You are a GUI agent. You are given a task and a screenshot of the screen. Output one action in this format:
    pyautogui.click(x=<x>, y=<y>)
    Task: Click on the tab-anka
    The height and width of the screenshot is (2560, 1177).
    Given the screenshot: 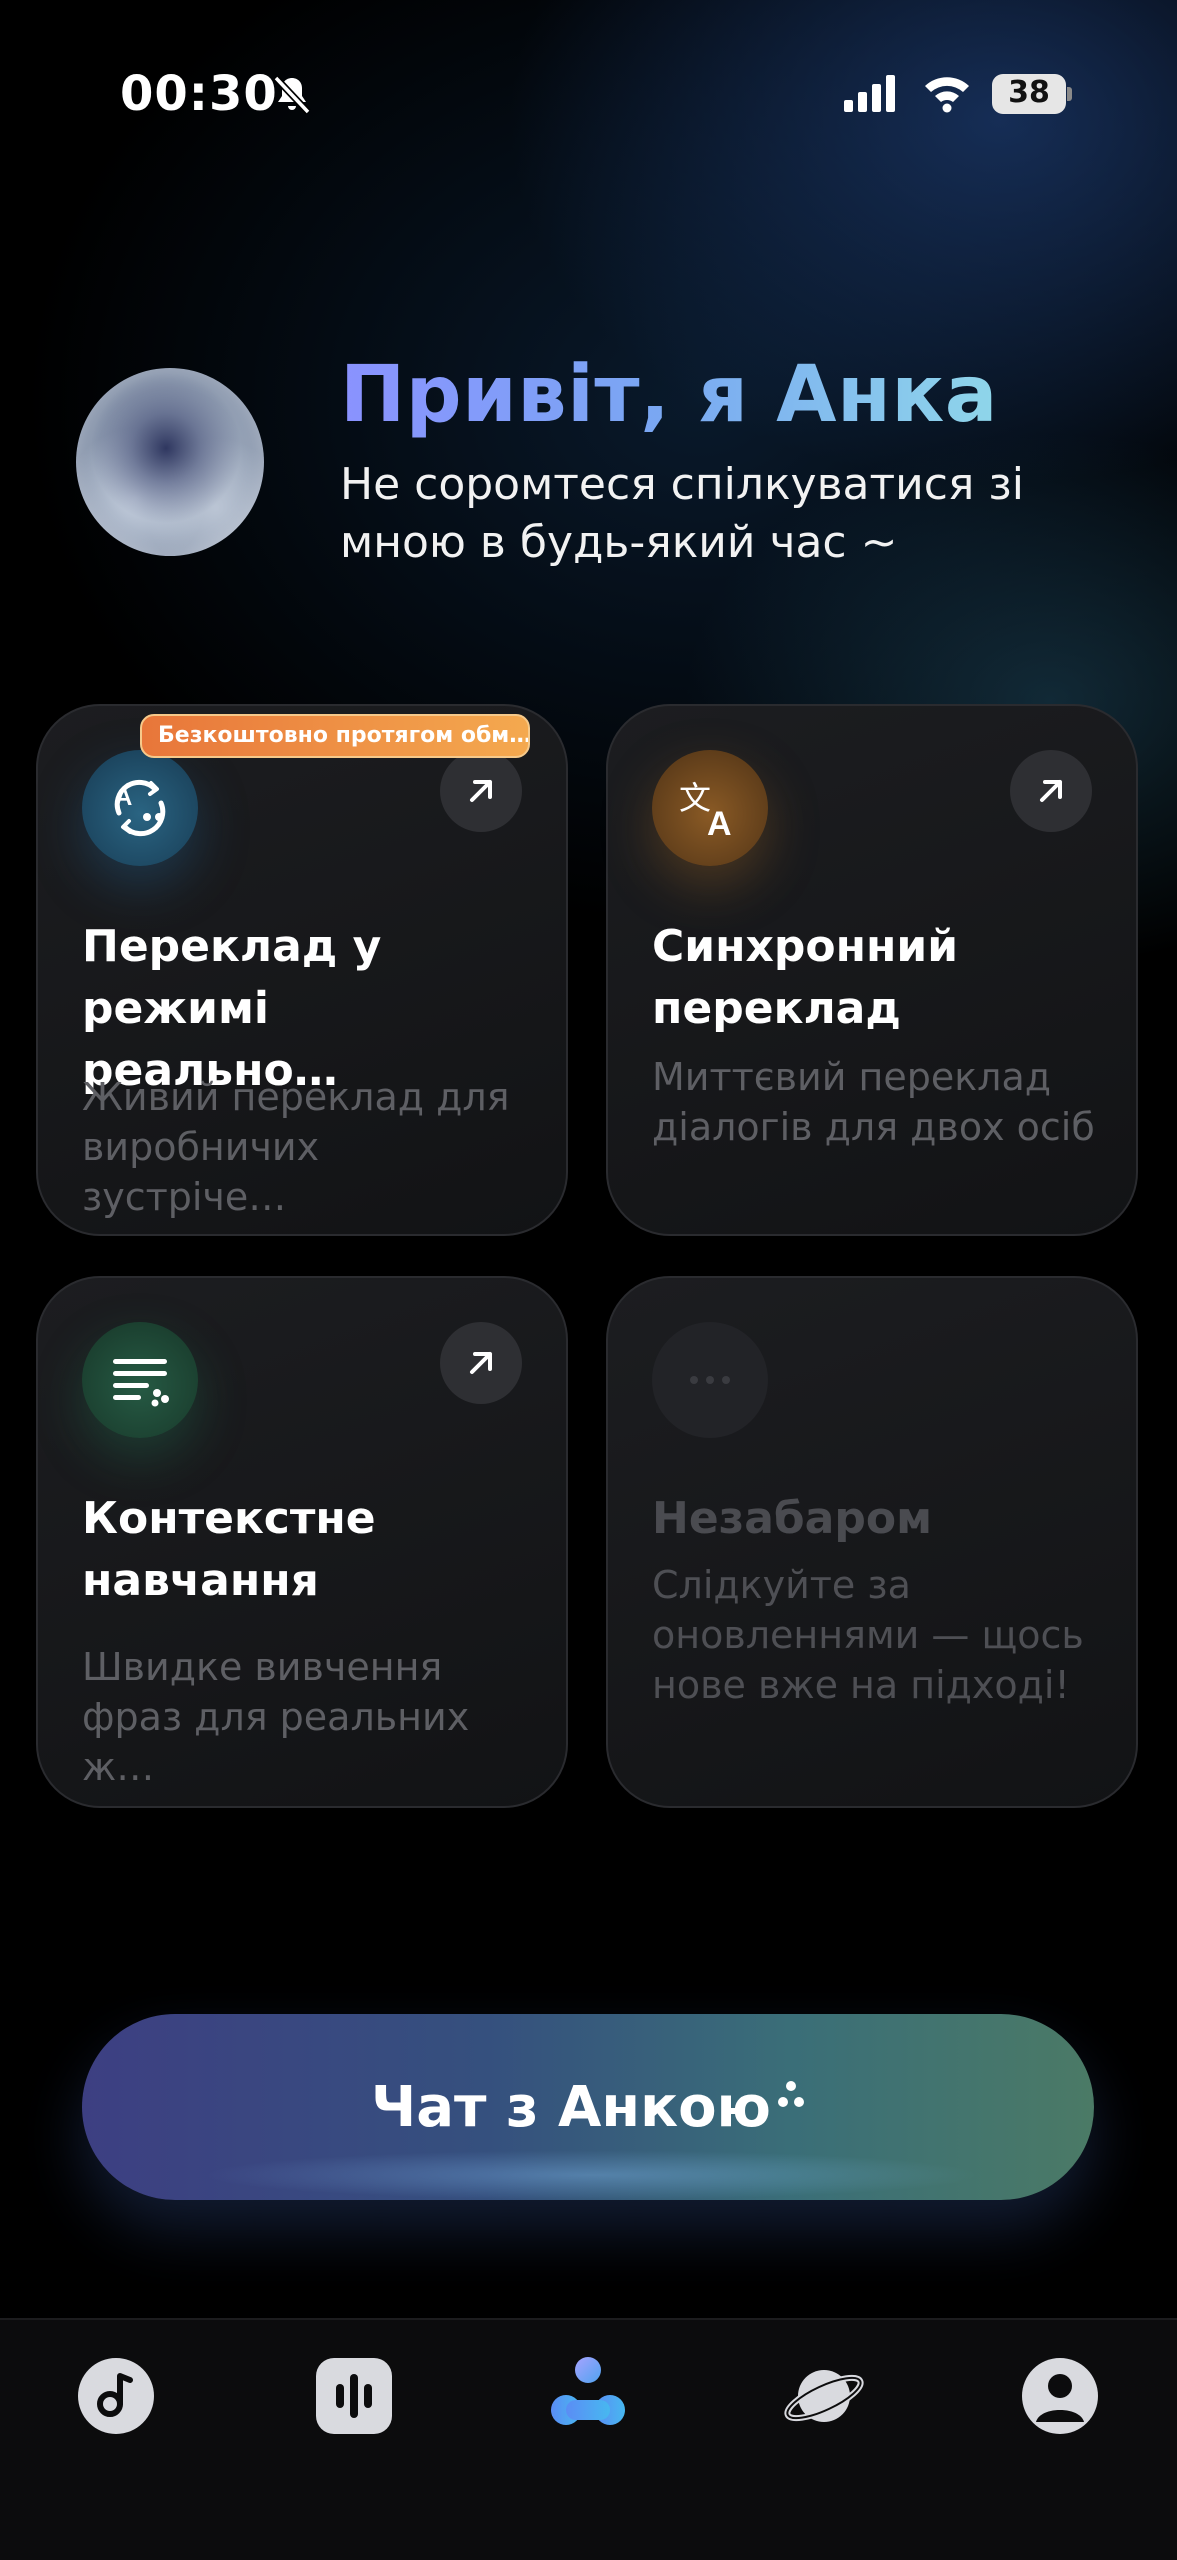 What is the action you would take?
    pyautogui.click(x=588, y=2396)
    